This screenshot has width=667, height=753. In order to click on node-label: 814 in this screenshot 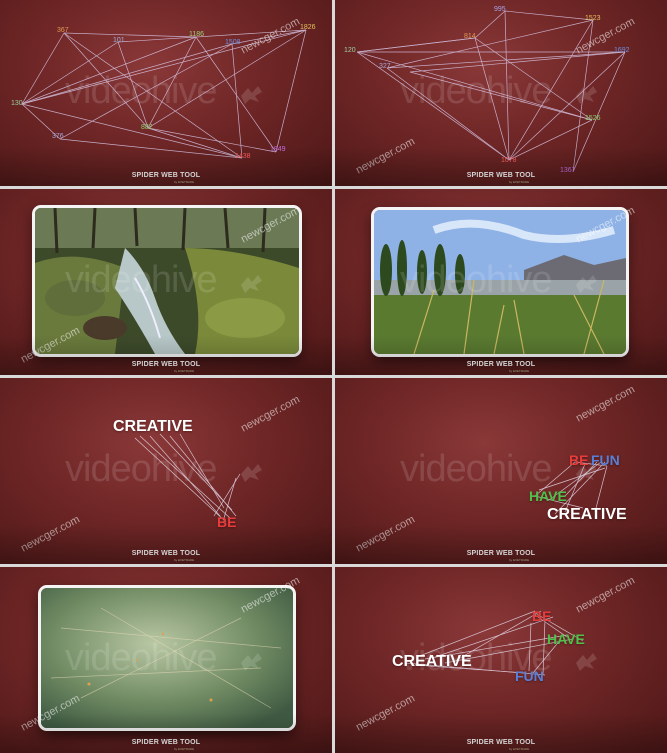, I will do `click(470, 36)`.